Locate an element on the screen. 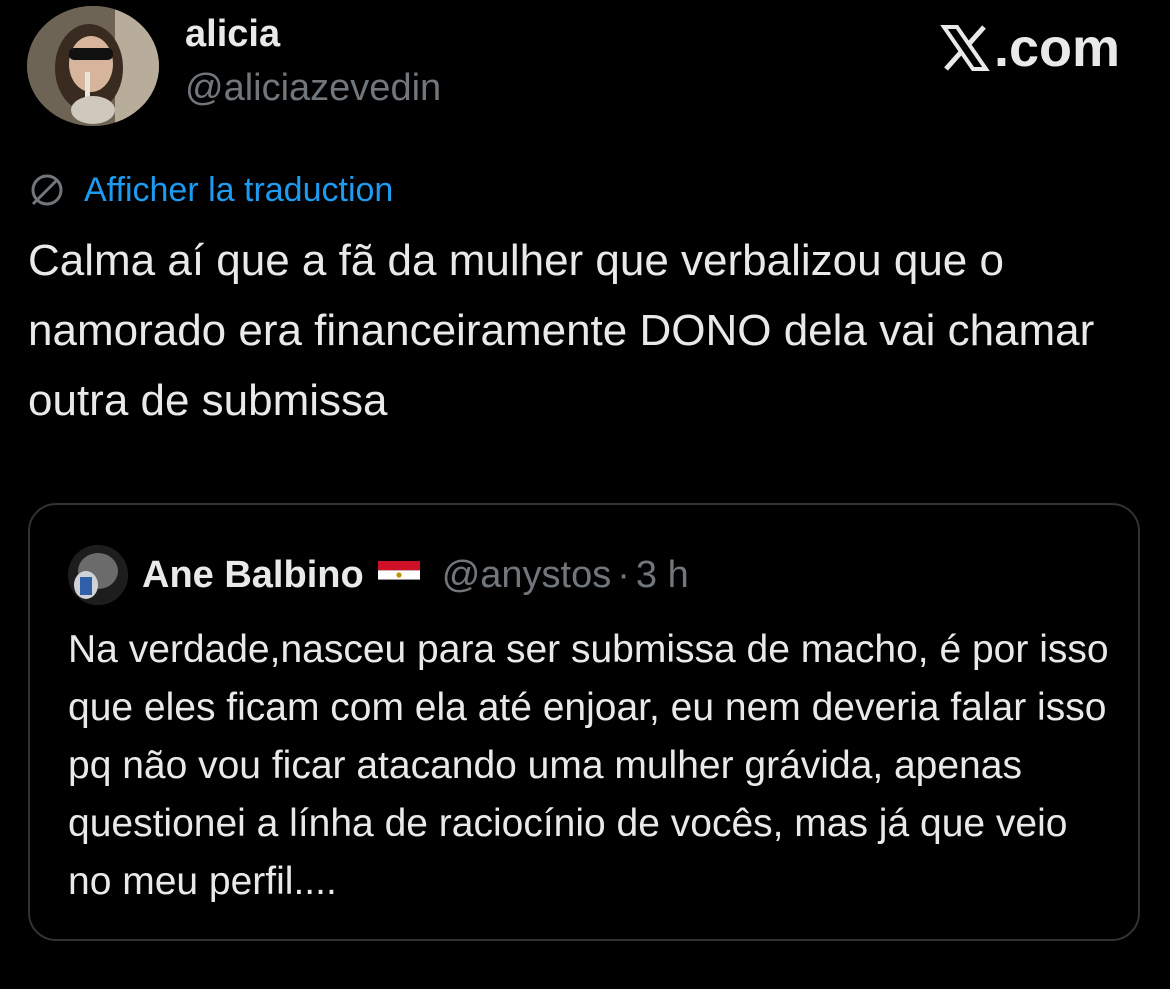 The image size is (1170, 989). author-avatar is located at coordinates (93, 66).